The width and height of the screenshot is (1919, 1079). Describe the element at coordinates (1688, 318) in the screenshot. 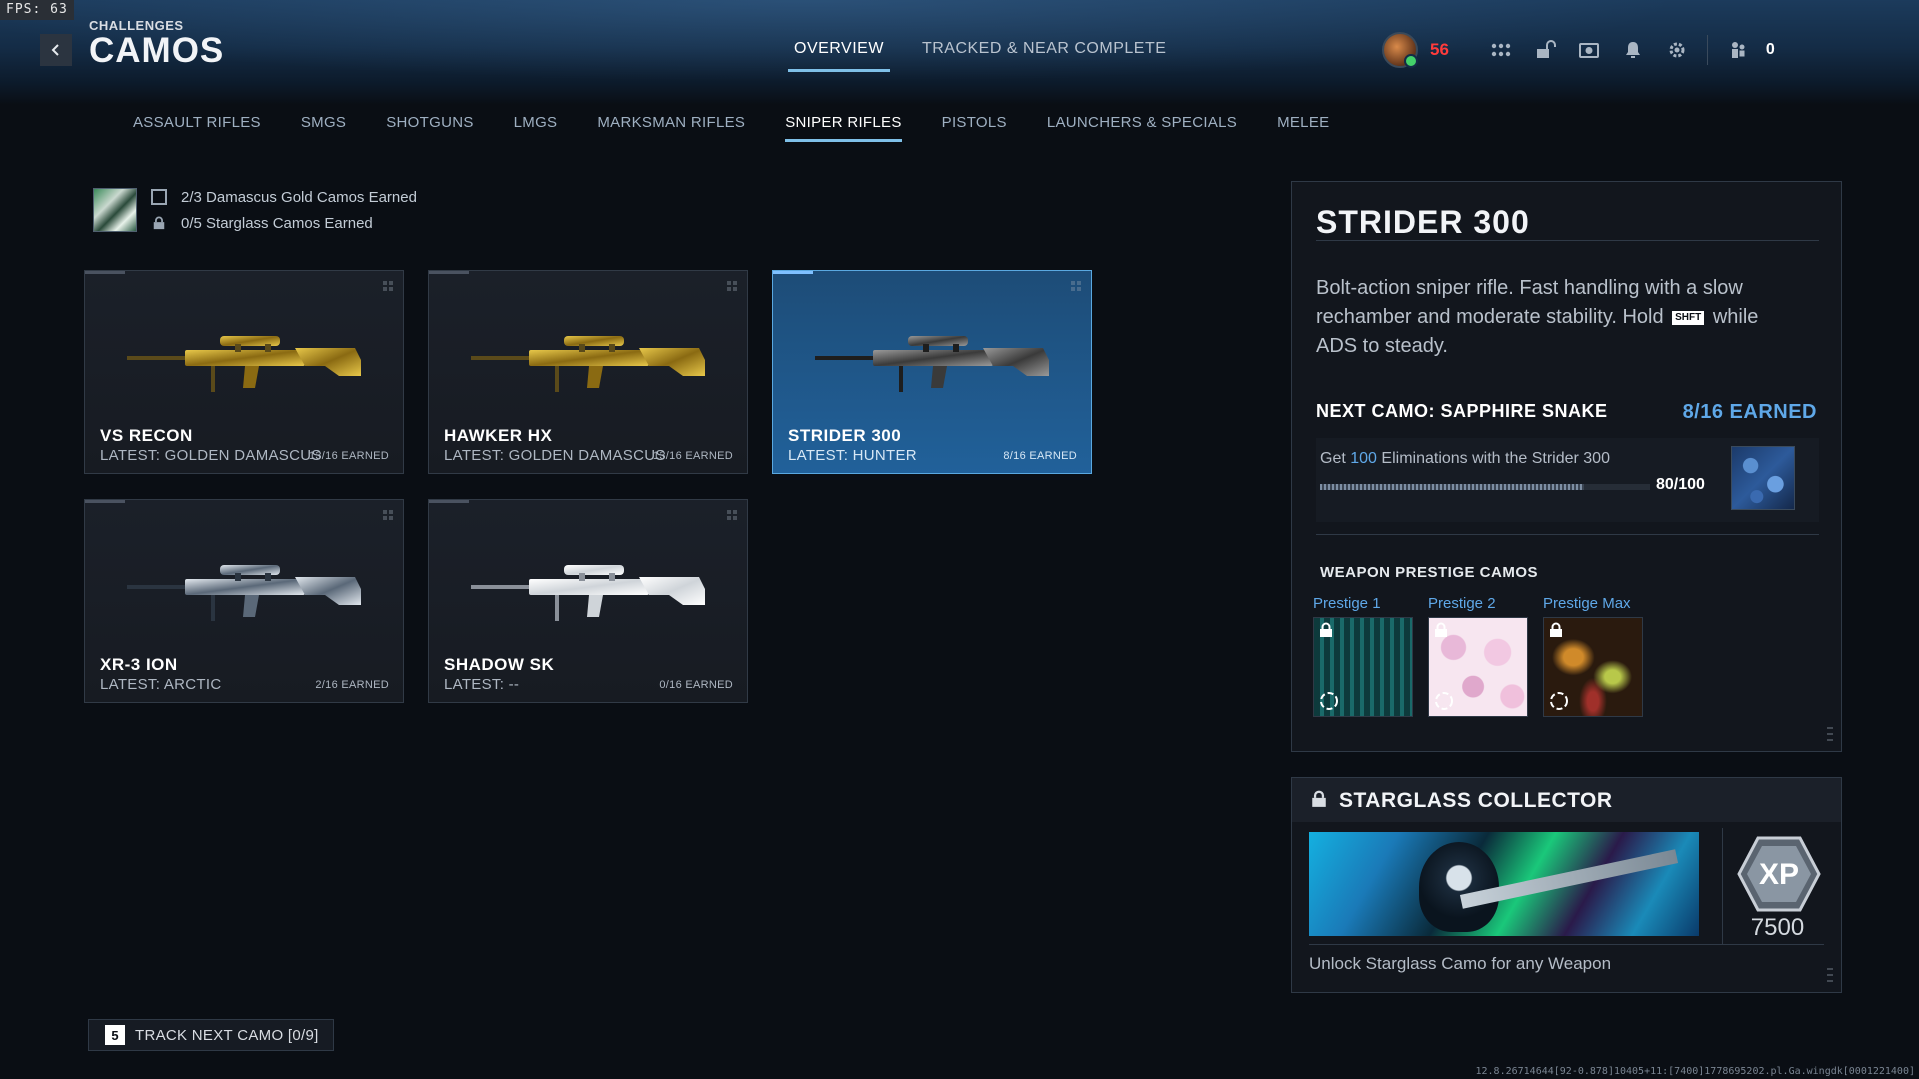

I see `key-prompt-shift: SHFT` at that location.